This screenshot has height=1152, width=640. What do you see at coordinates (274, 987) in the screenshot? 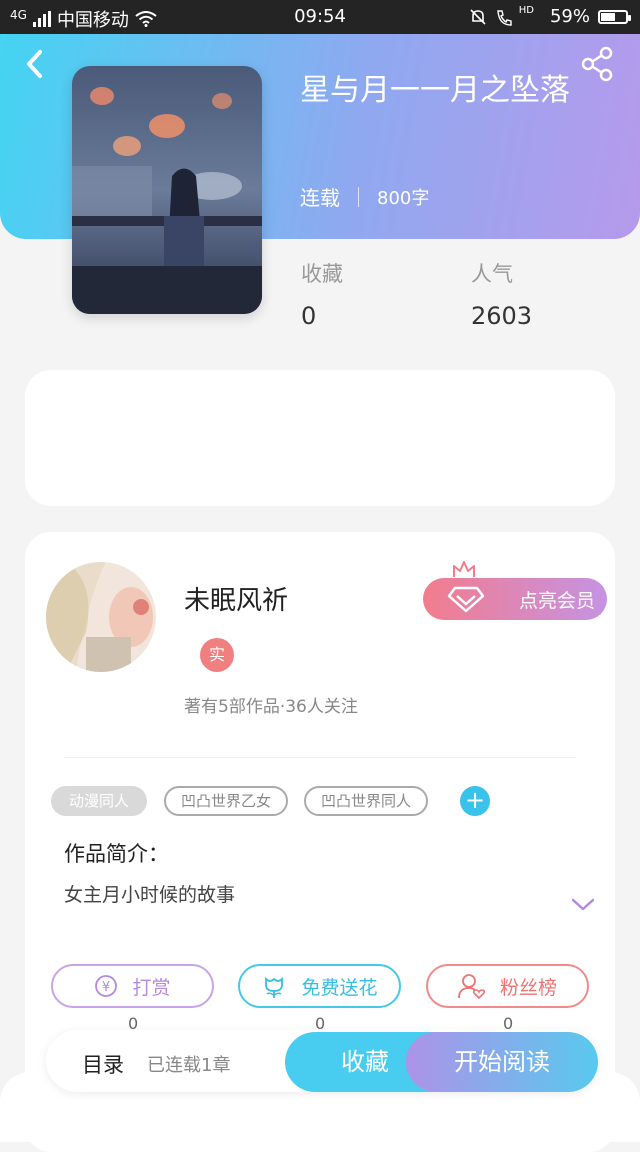
I see `flower-icon` at bounding box center [274, 987].